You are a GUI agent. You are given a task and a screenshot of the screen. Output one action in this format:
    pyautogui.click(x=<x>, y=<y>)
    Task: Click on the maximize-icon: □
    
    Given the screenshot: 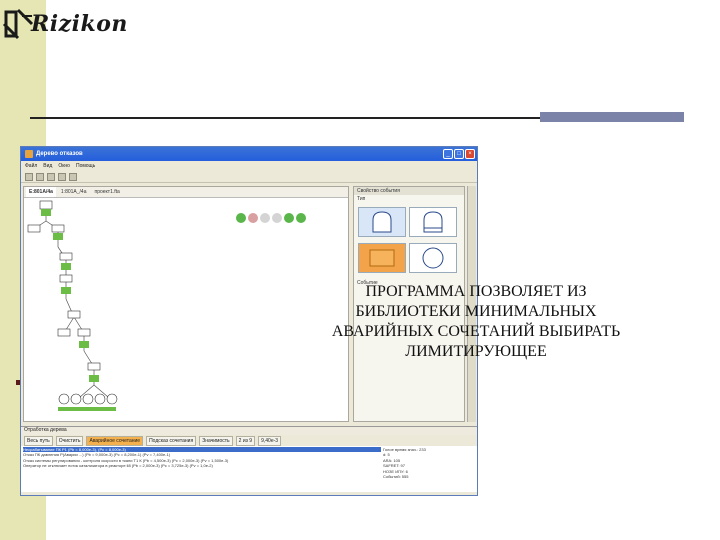 What is the action you would take?
    pyautogui.click(x=459, y=154)
    